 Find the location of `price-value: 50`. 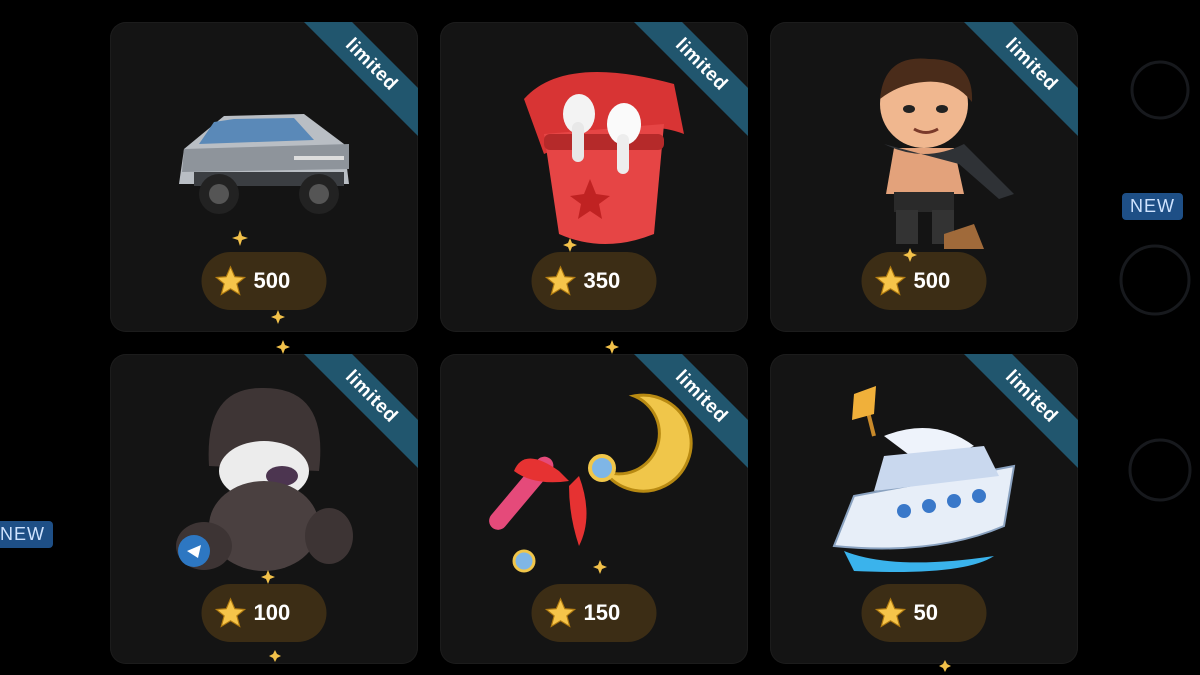

price-value: 50 is located at coordinates (925, 612).